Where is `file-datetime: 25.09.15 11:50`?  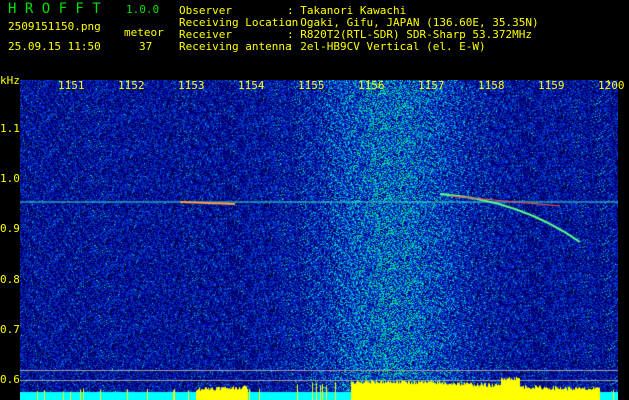
file-datetime: 25.09.15 11:50 is located at coordinates (54, 46).